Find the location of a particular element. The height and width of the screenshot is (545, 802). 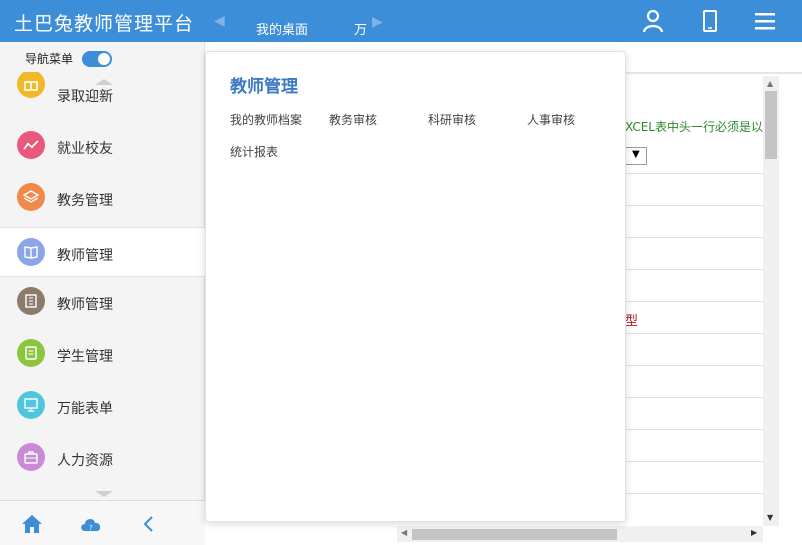

toggle-knob is located at coordinates (104, 59).